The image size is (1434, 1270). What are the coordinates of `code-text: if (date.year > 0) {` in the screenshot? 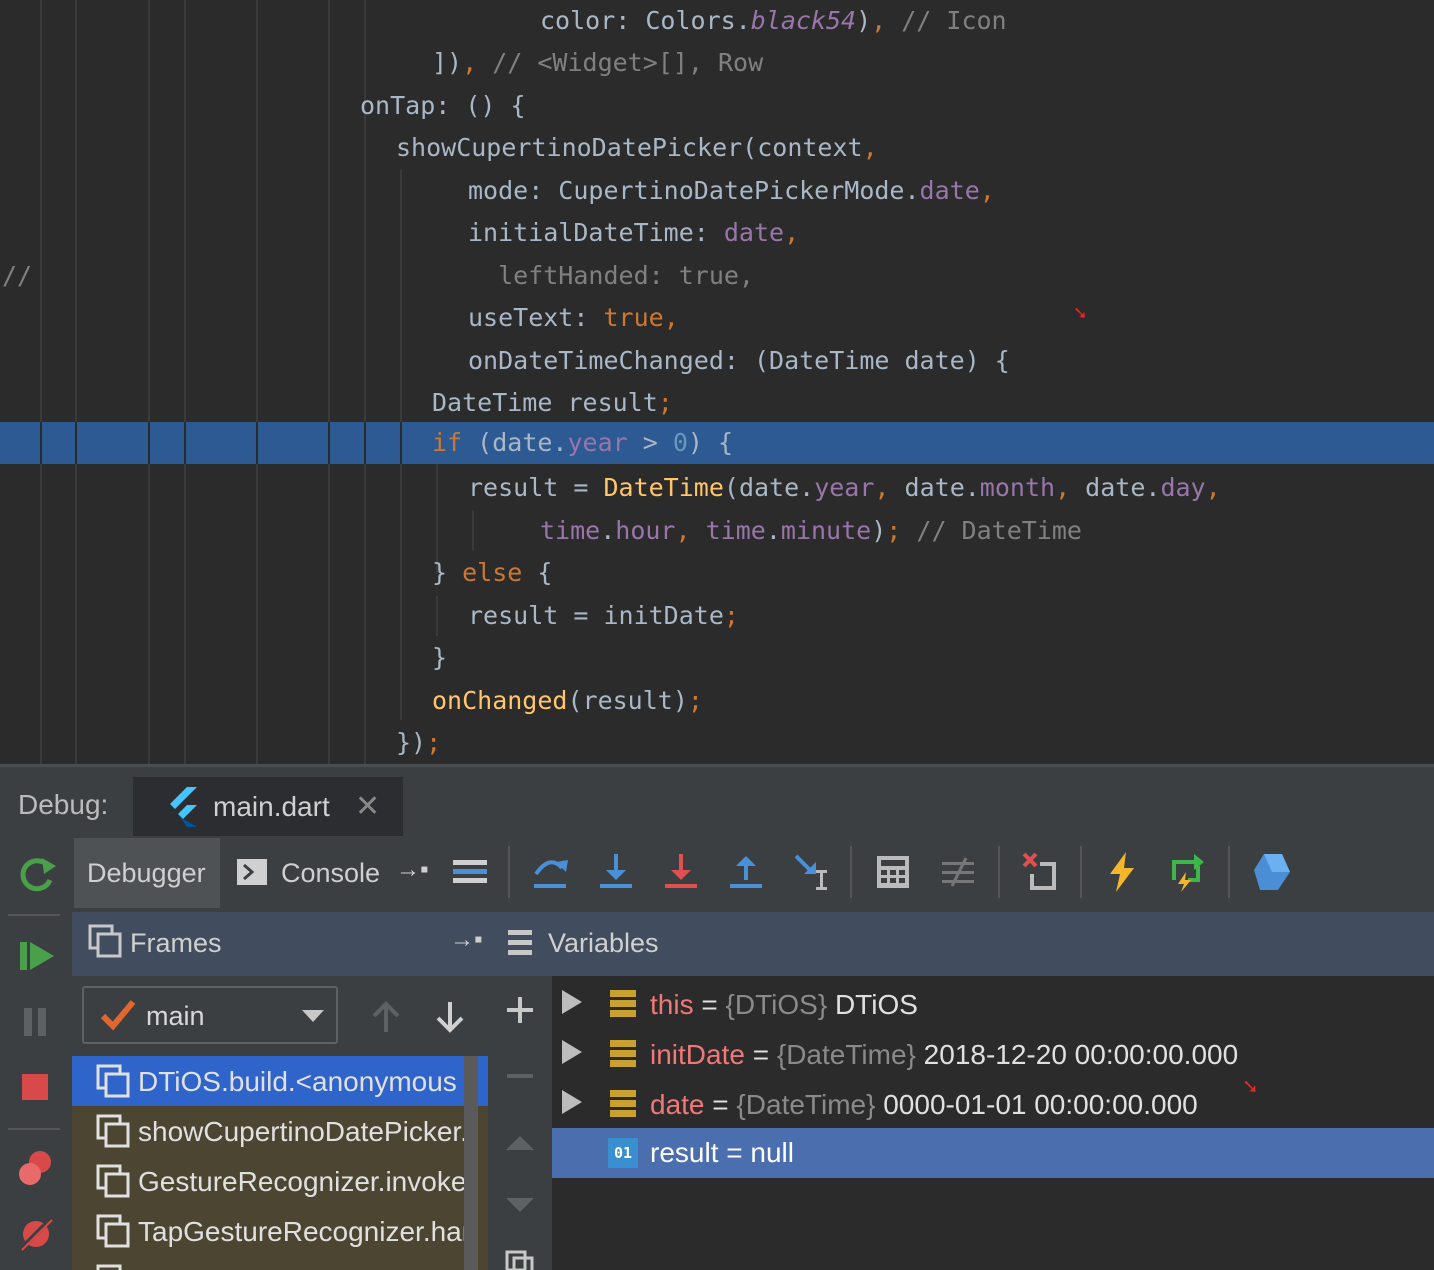 It's located at (583, 442).